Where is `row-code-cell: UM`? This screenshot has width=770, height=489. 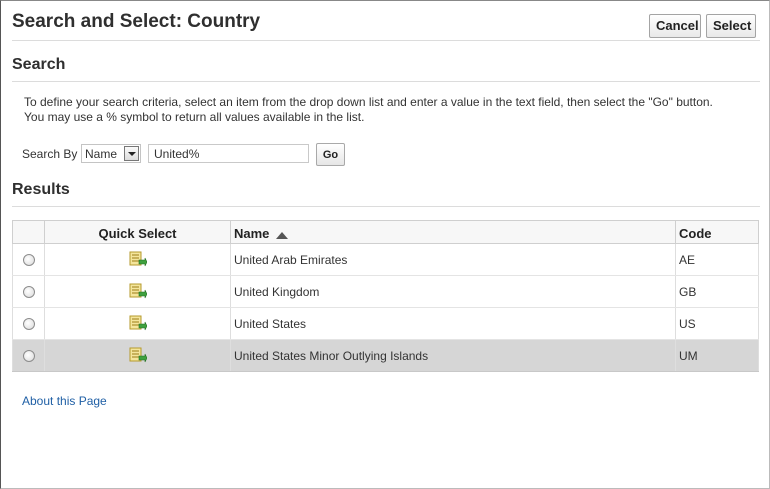 row-code-cell: UM is located at coordinates (717, 355).